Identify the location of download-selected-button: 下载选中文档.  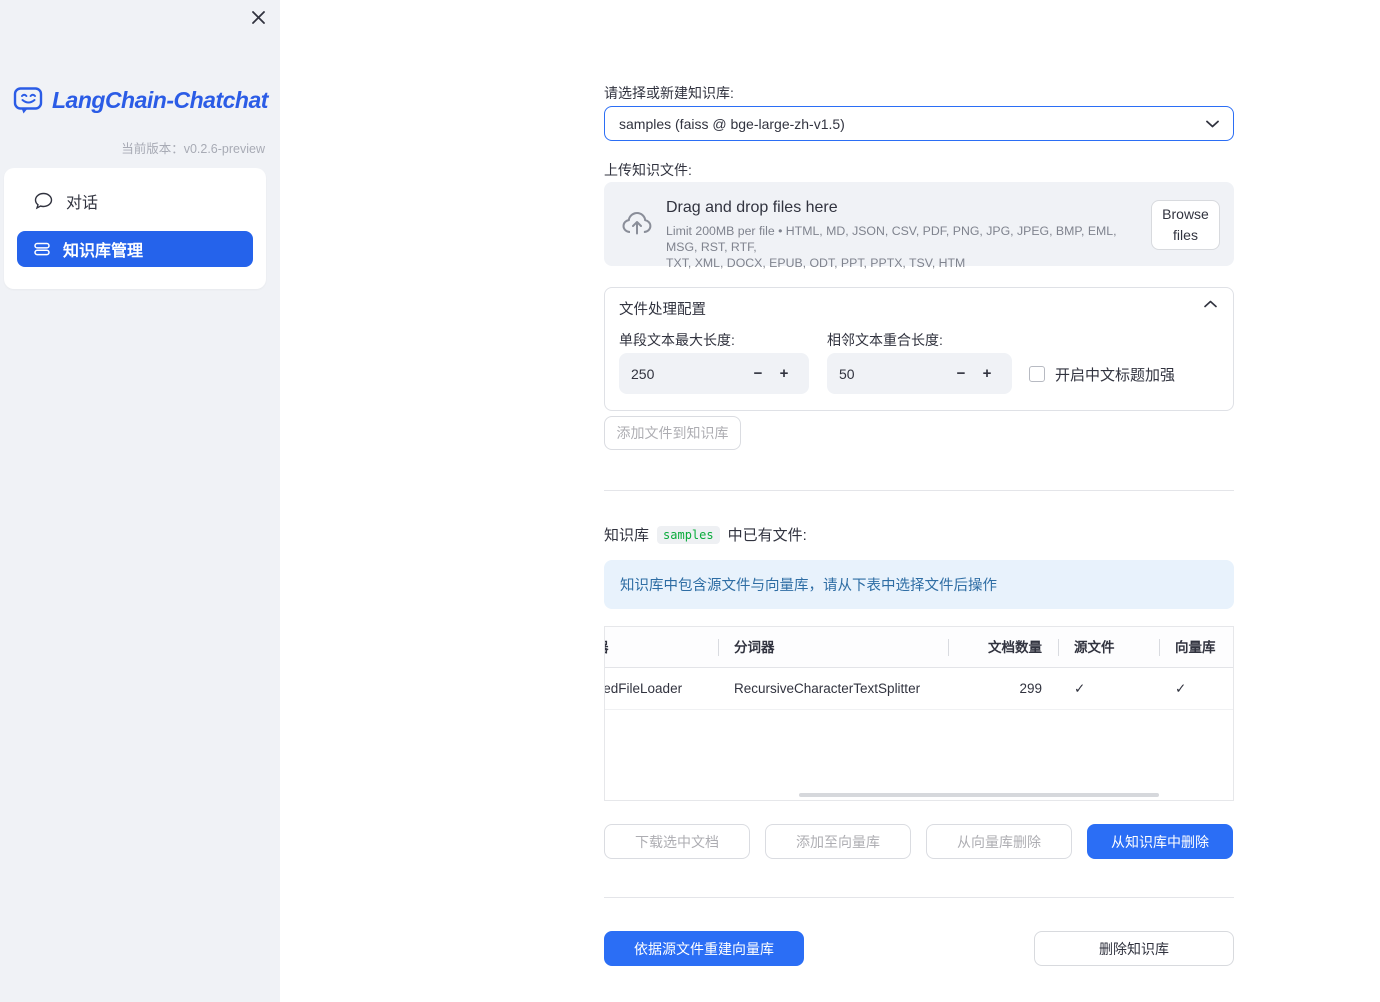
(677, 841).